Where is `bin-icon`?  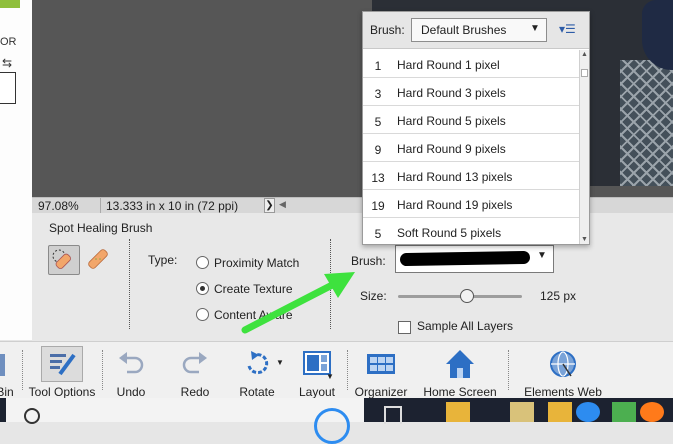
bin-icon is located at coordinates (10, 364).